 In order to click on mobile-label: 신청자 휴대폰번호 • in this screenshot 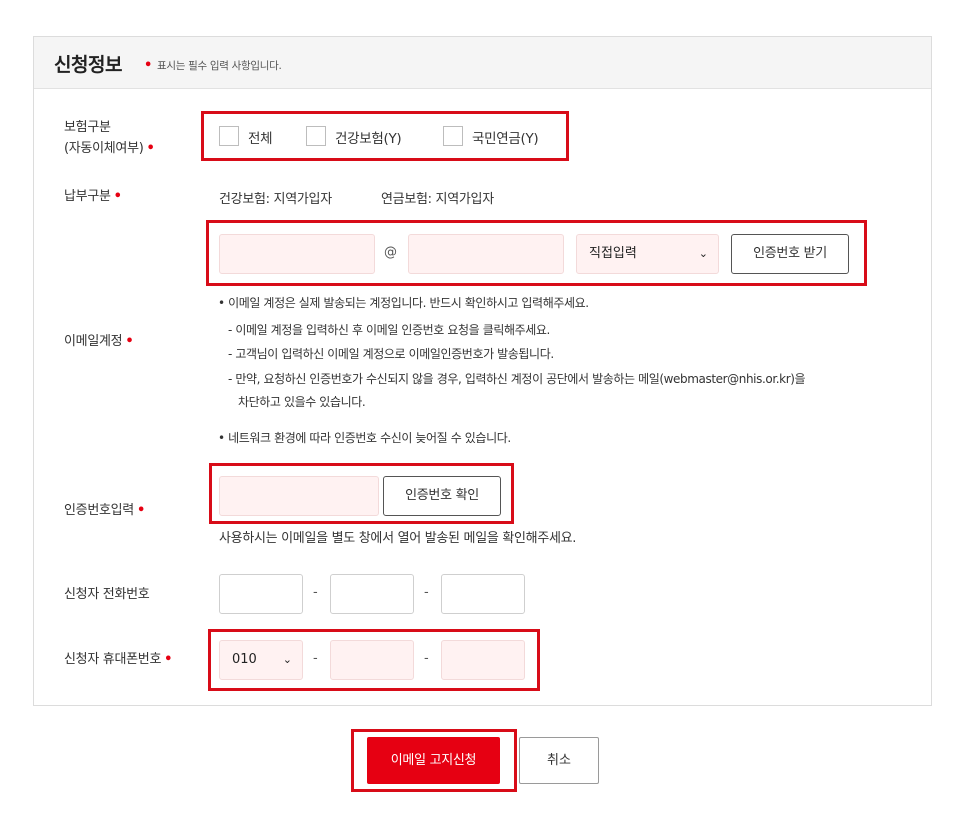, I will do `click(118, 659)`.